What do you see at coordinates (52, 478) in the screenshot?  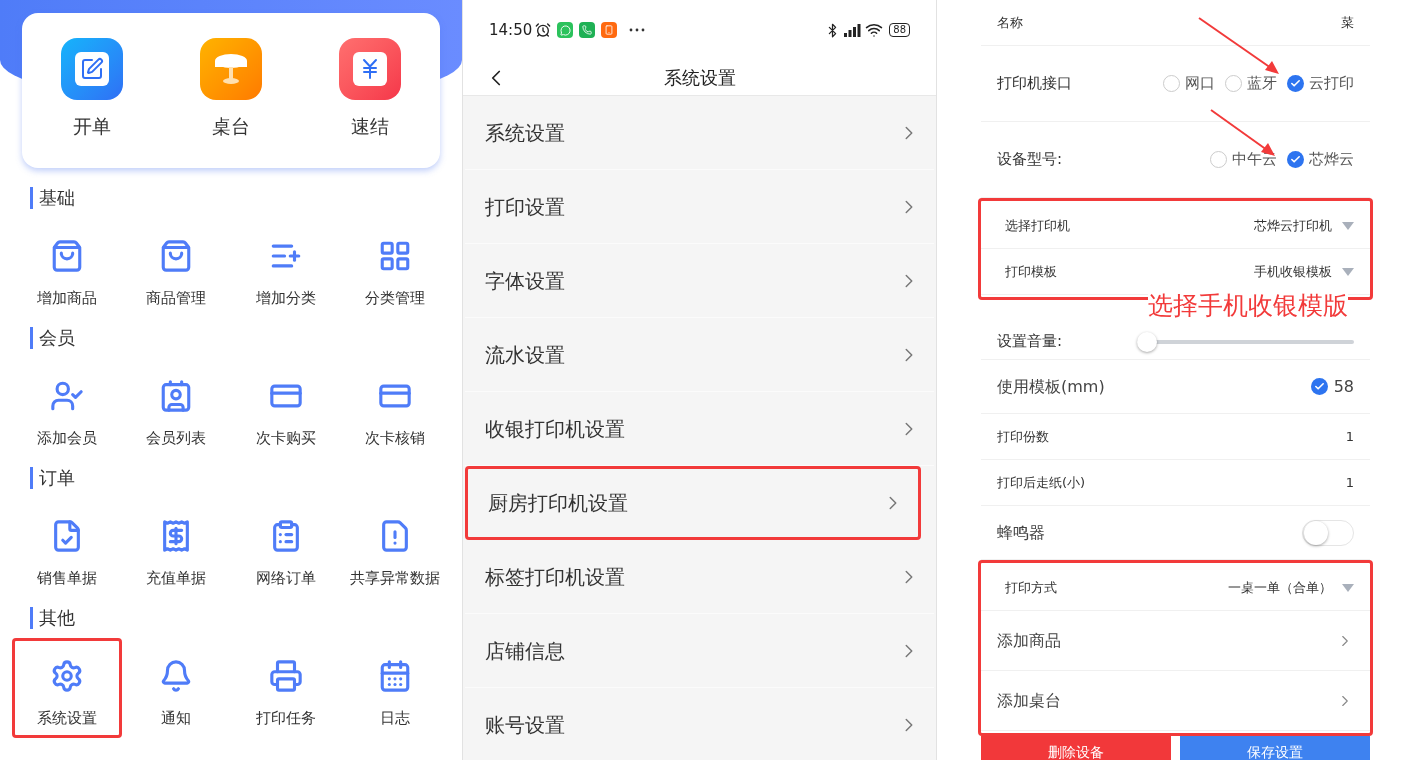 I see `section-title: 订单` at bounding box center [52, 478].